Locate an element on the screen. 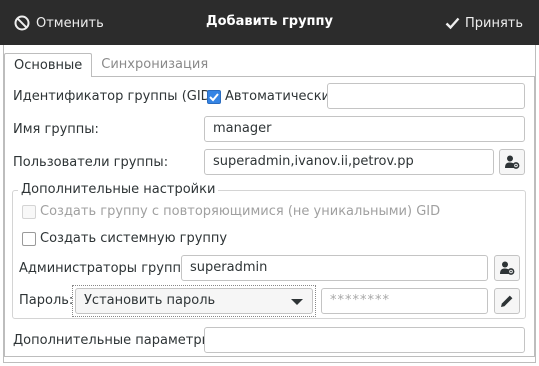 This screenshot has height=366, width=539. params-input is located at coordinates (364, 340).